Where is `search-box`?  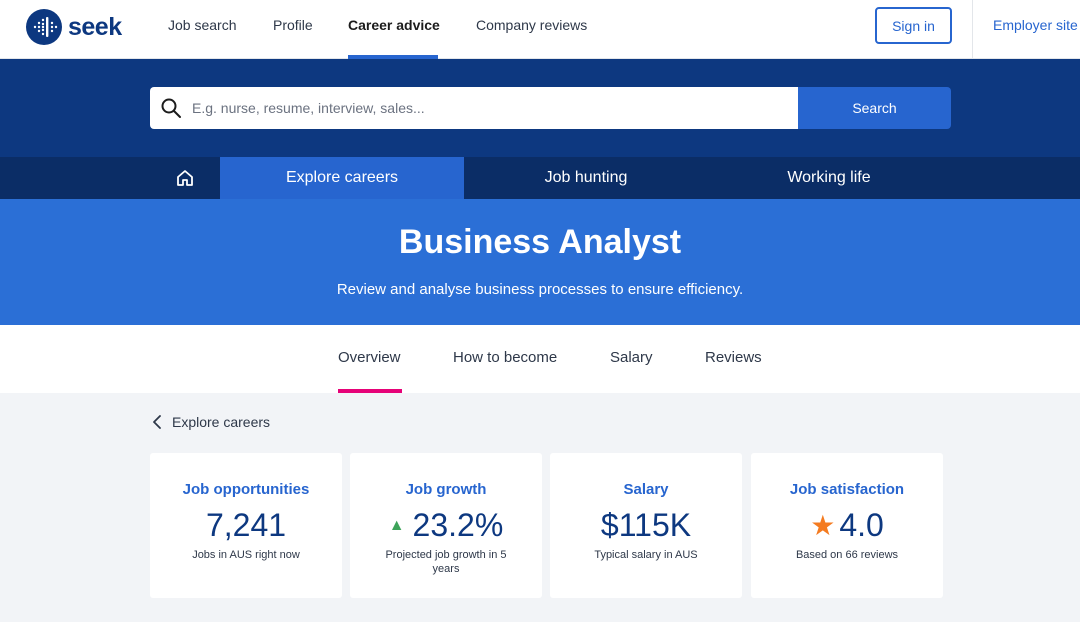 search-box is located at coordinates (474, 108).